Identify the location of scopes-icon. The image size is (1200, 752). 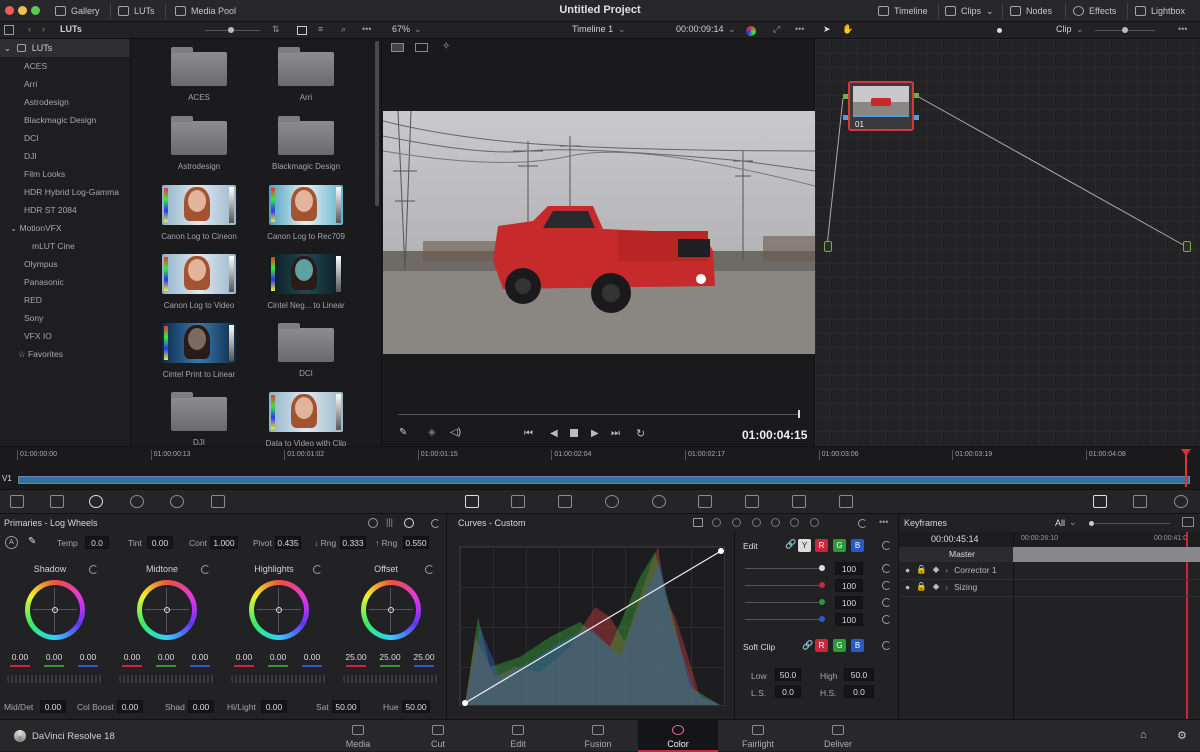
(1140, 501).